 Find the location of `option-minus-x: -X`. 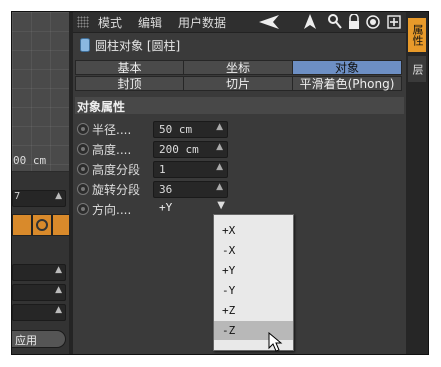

option-minus-x: -X is located at coordinates (253, 250).